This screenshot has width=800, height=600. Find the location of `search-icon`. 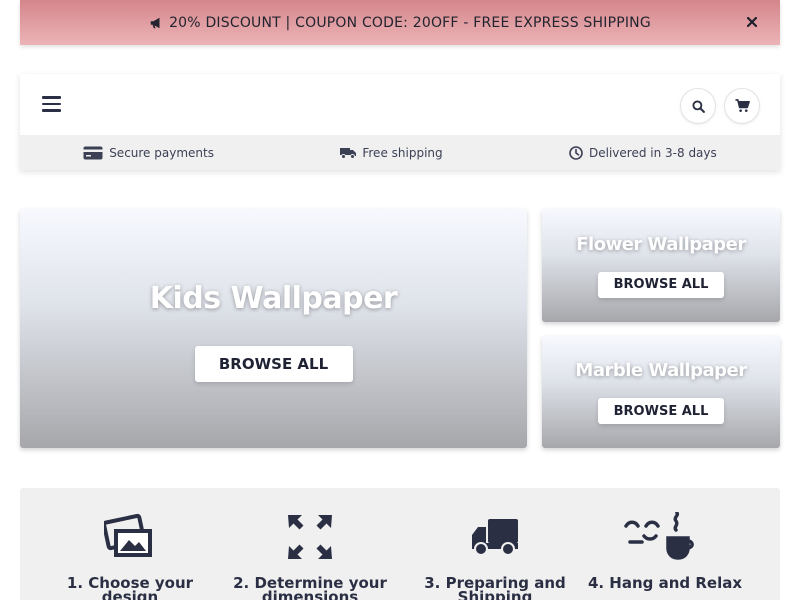

search-icon is located at coordinates (698, 106).